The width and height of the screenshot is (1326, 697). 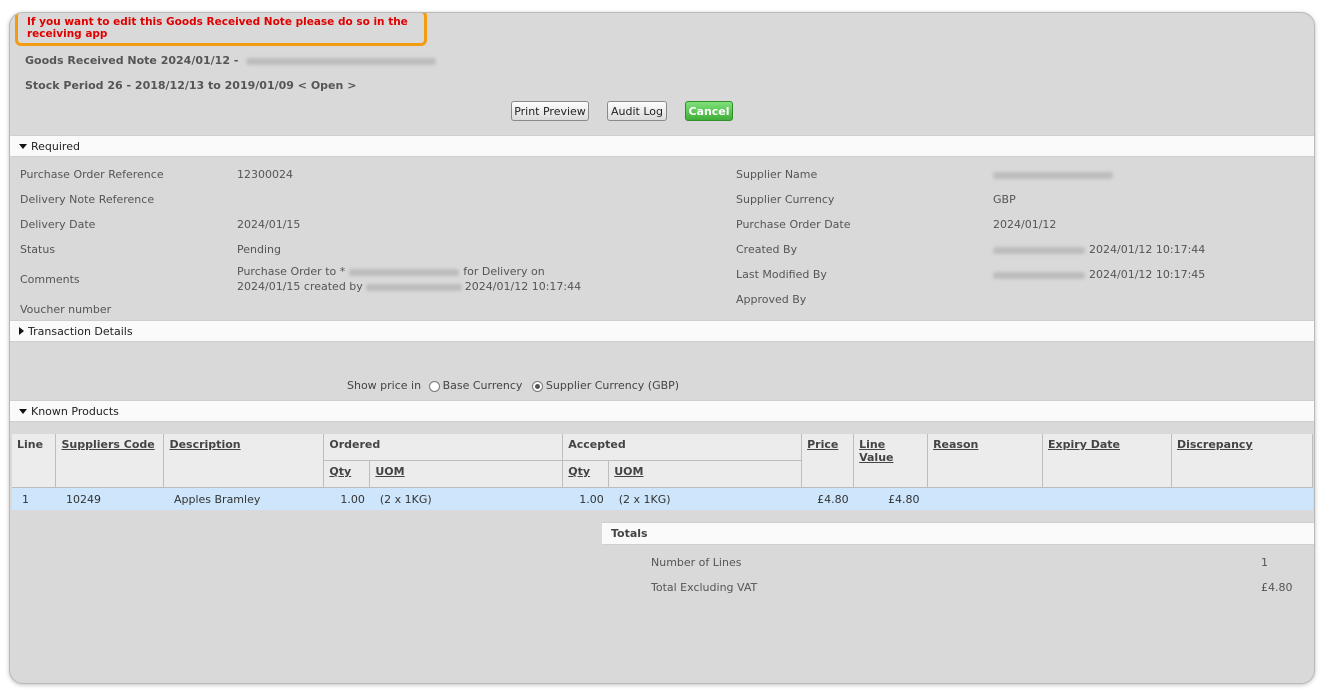 I want to click on label-created-by: Created By, so click(x=767, y=249).